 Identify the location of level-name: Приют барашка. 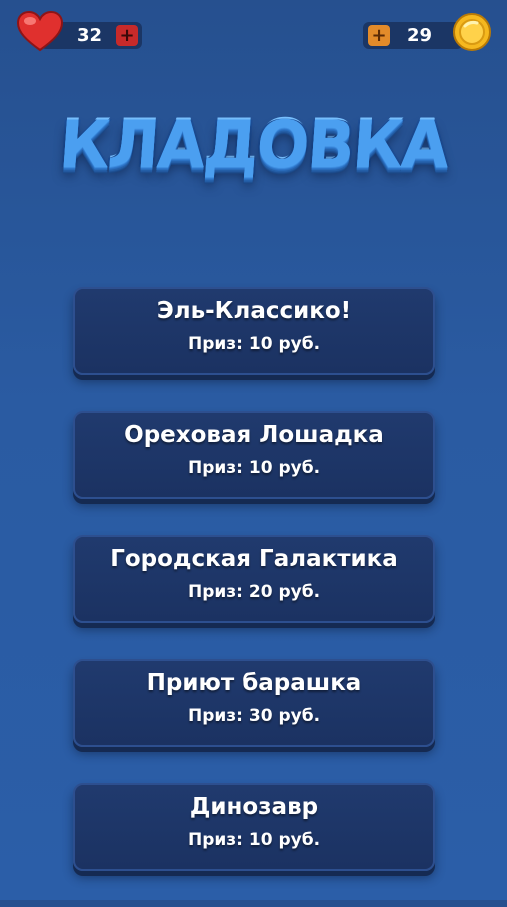
(254, 683).